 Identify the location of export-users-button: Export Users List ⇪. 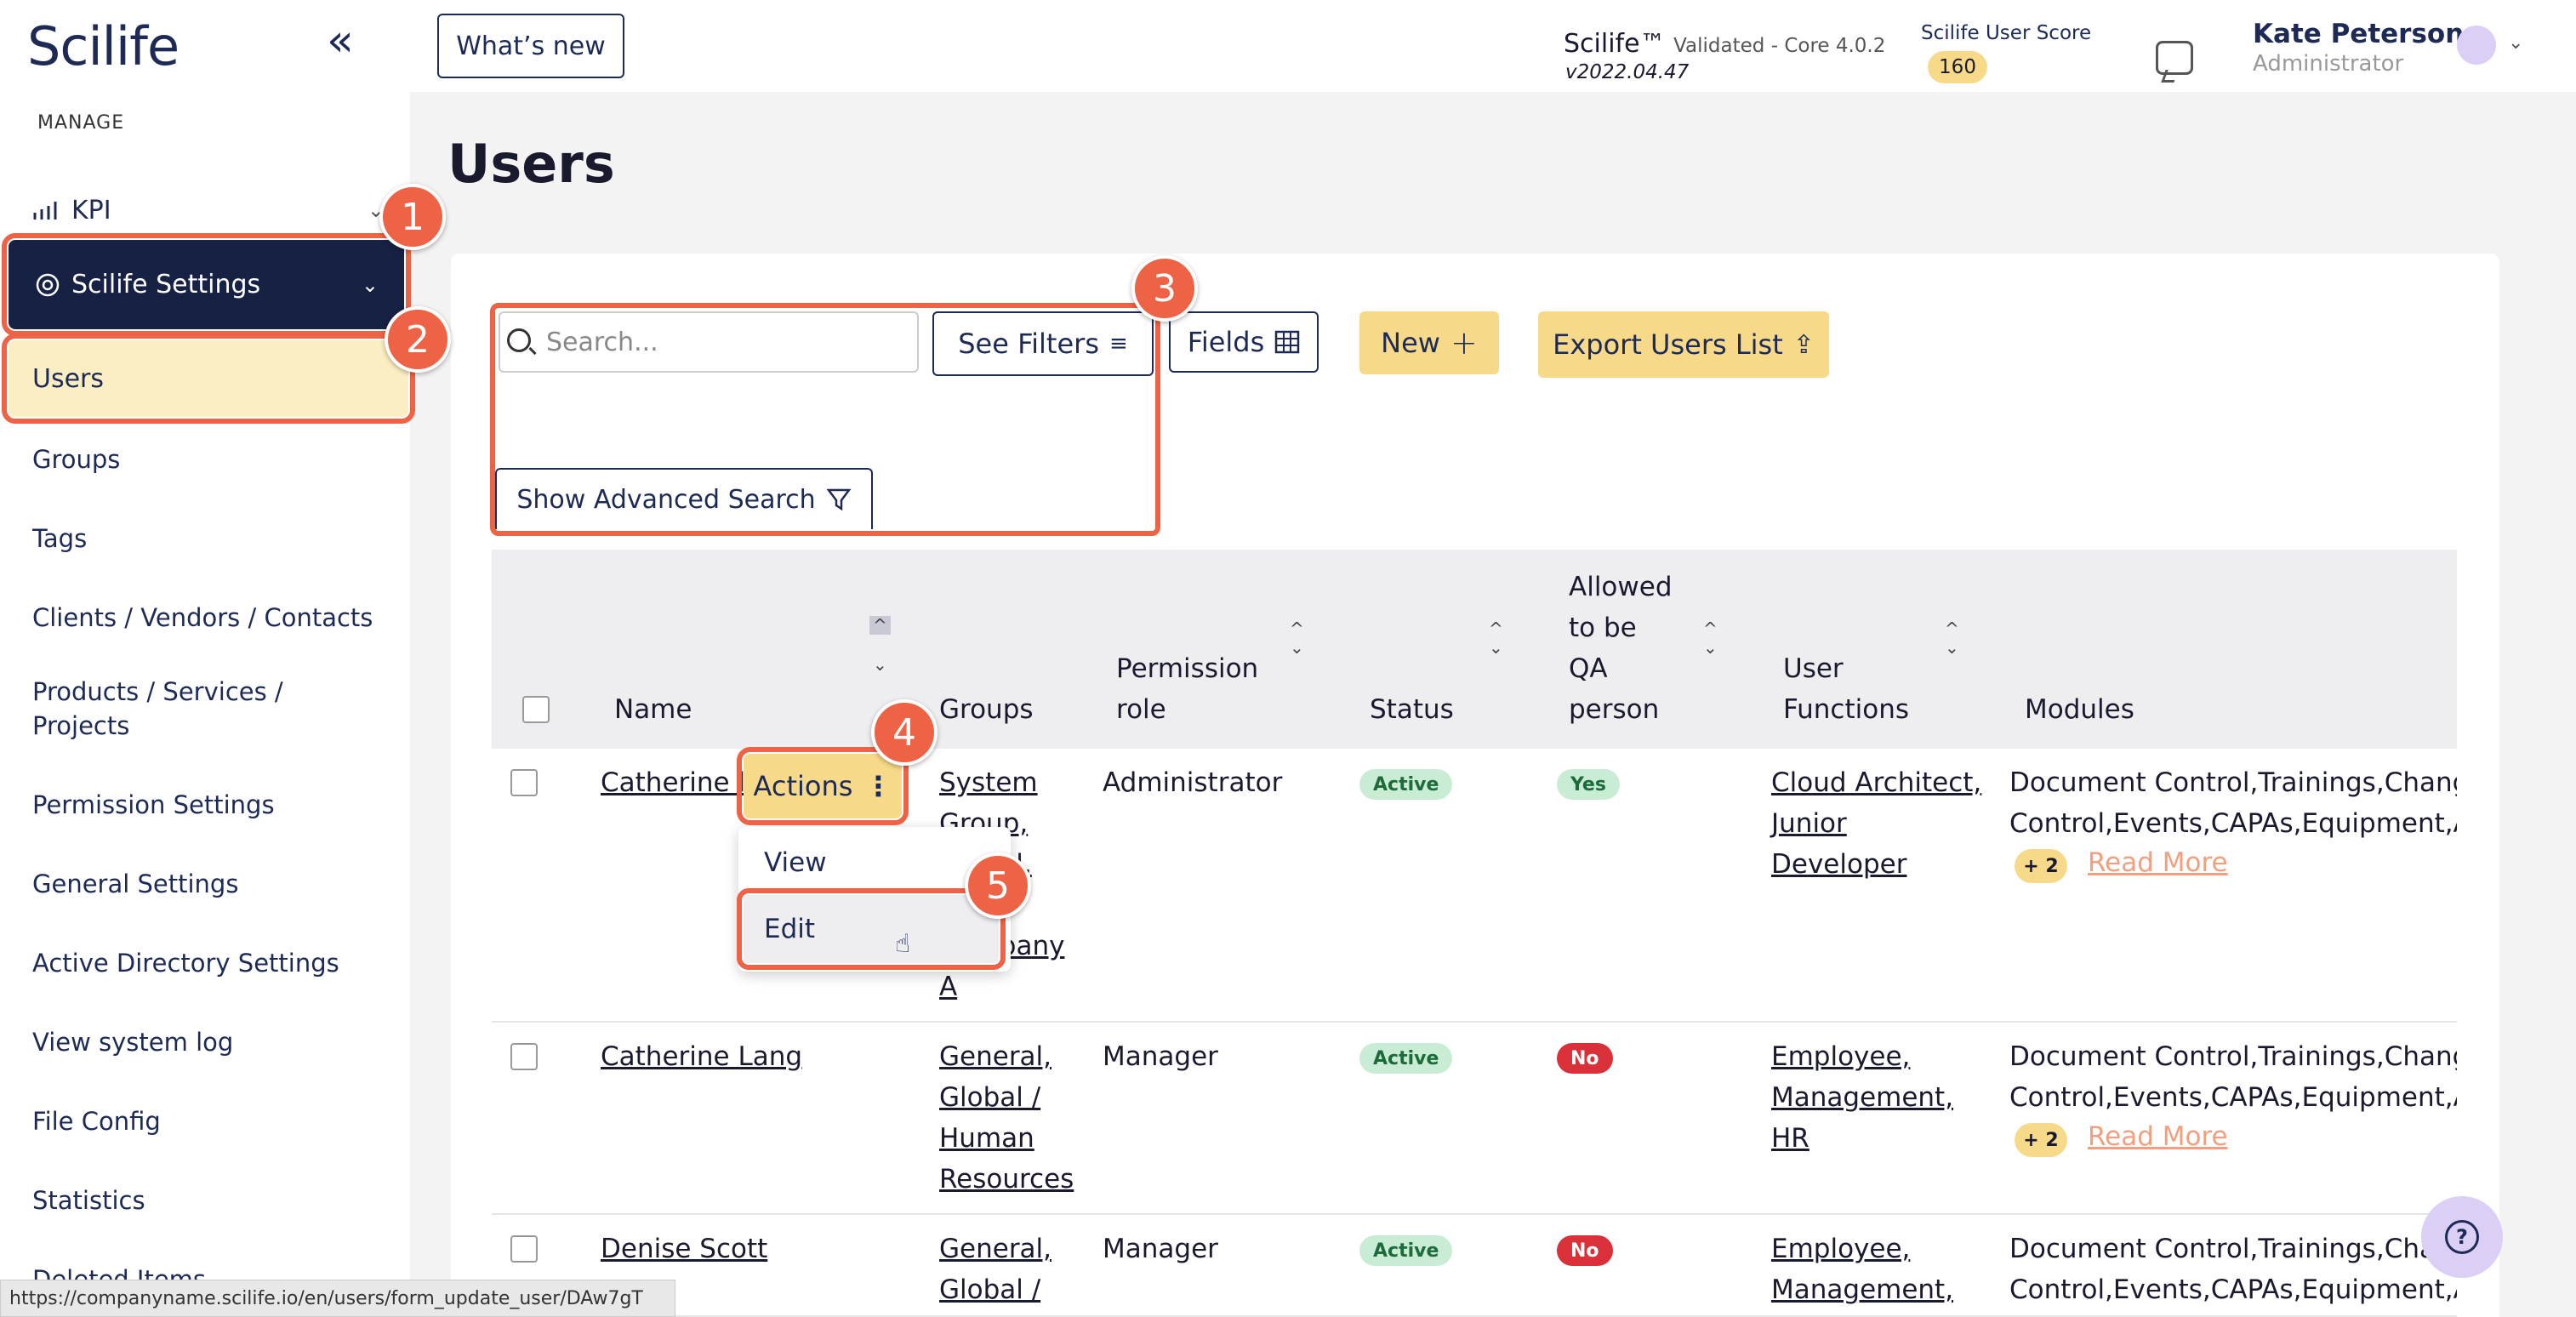
(1684, 344).